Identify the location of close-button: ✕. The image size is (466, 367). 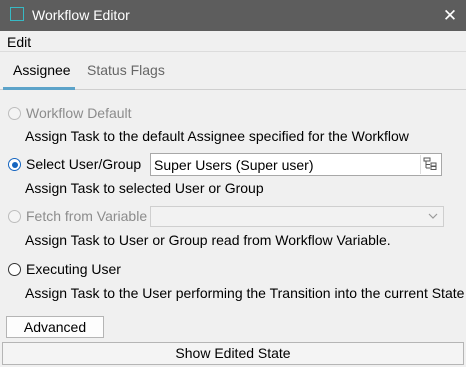
(450, 15).